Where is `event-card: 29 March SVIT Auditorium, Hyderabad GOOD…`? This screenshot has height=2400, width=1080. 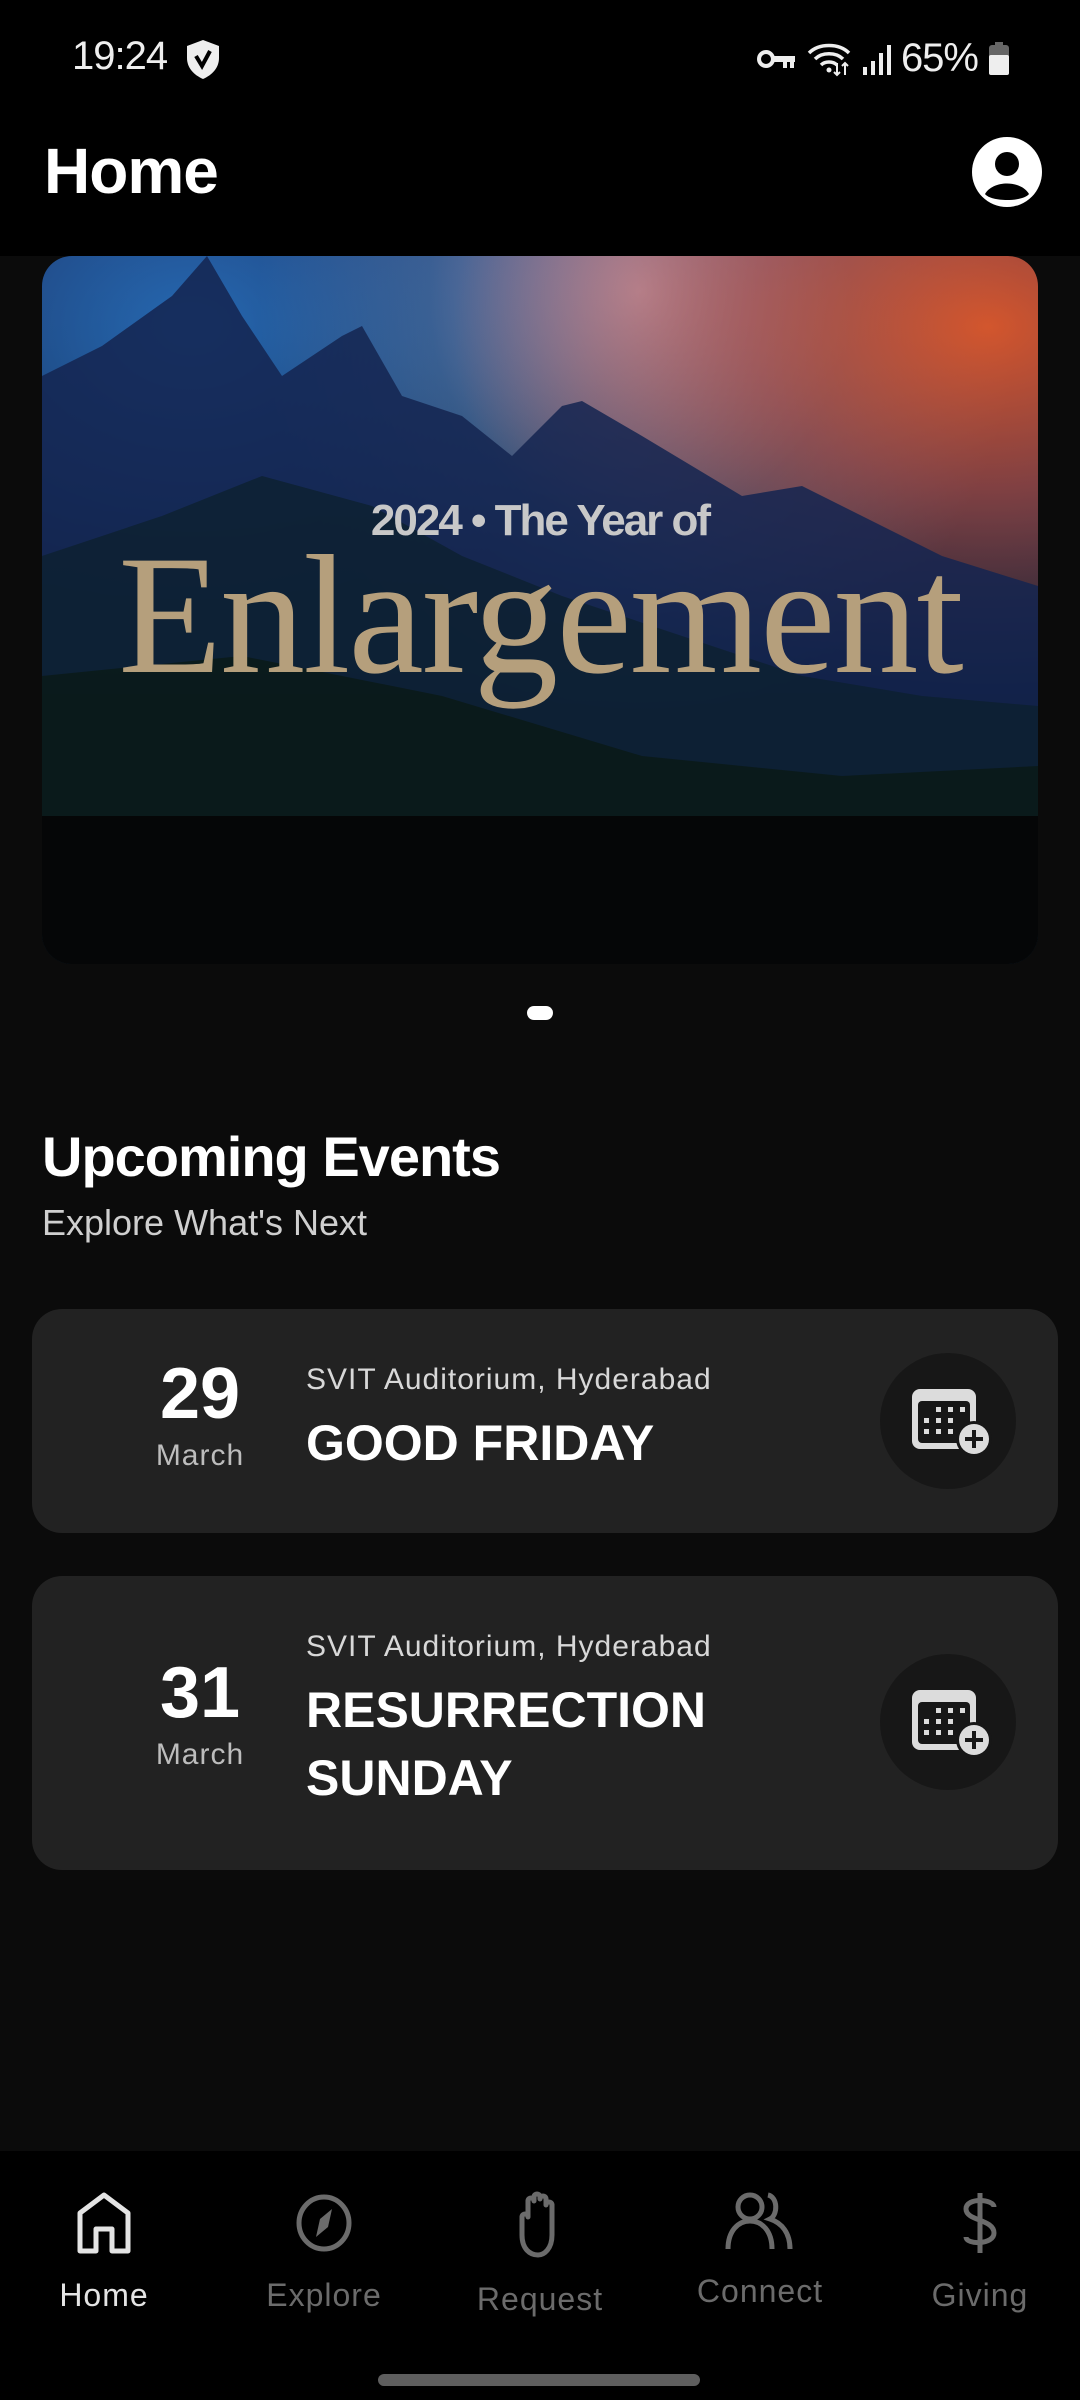
event-card: 29 March SVIT Auditorium, Hyderabad GOOD… is located at coordinates (545, 1421).